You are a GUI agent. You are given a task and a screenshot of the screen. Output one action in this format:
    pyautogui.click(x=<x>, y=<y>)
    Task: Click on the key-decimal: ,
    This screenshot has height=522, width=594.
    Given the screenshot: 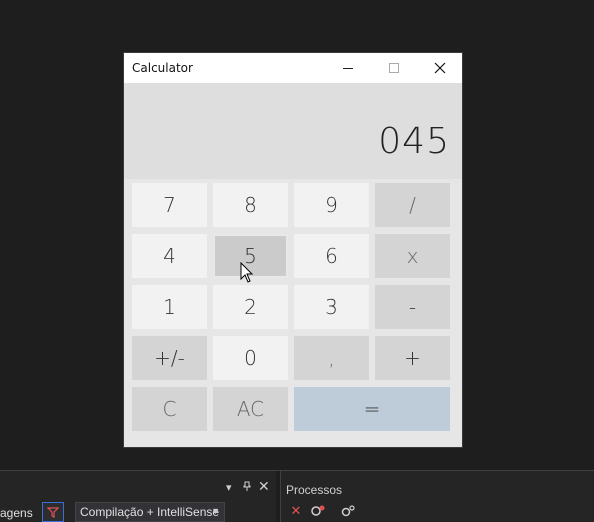 What is the action you would take?
    pyautogui.click(x=331, y=358)
    